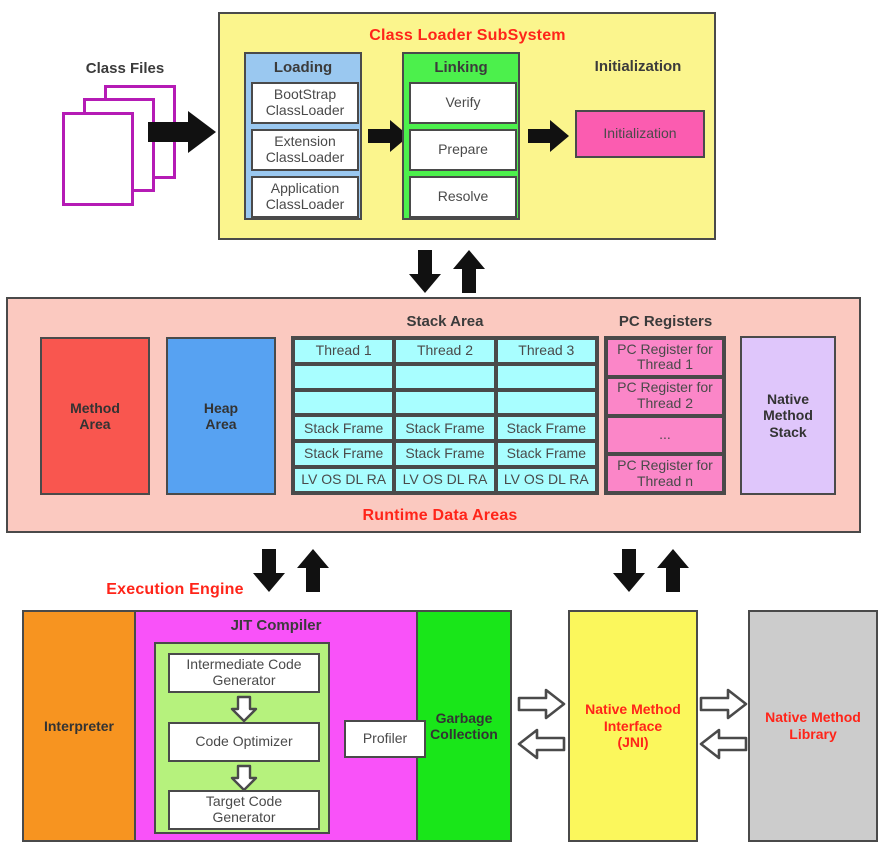 Image resolution: width=893 pixels, height=857 pixels. I want to click on linking-header-text: Linking, so click(461, 67).